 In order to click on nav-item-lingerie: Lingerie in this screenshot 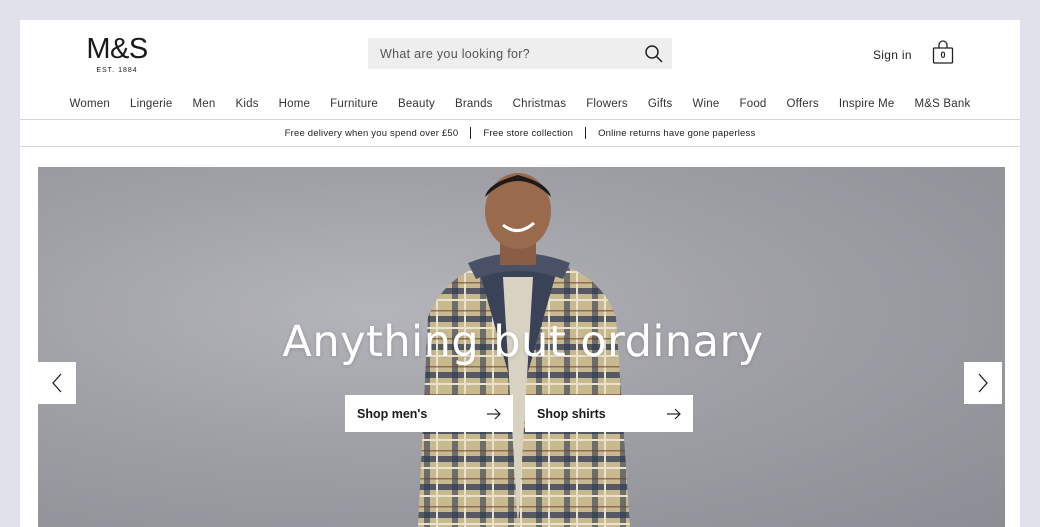, I will do `click(151, 106)`.